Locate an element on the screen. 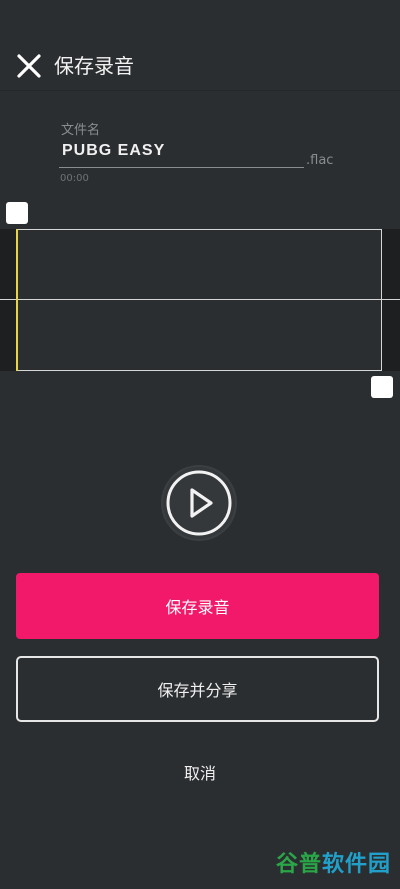 The width and height of the screenshot is (400, 889). page-title: 保存录音 is located at coordinates (94, 66).